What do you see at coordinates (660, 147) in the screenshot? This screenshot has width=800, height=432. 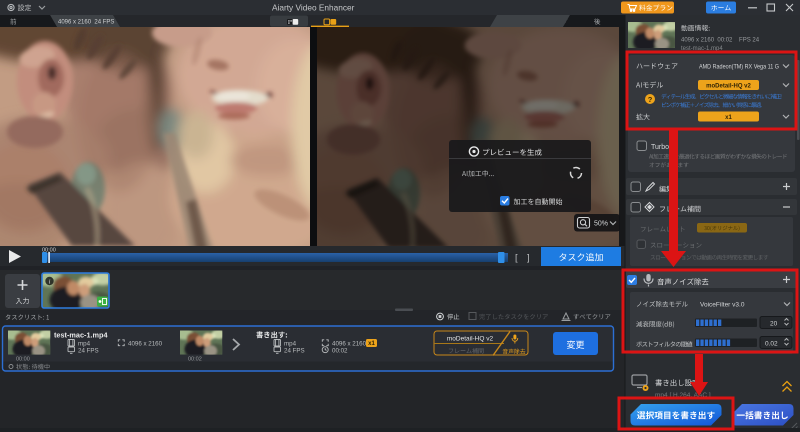 I see `svg-text: Turbo` at bounding box center [660, 147].